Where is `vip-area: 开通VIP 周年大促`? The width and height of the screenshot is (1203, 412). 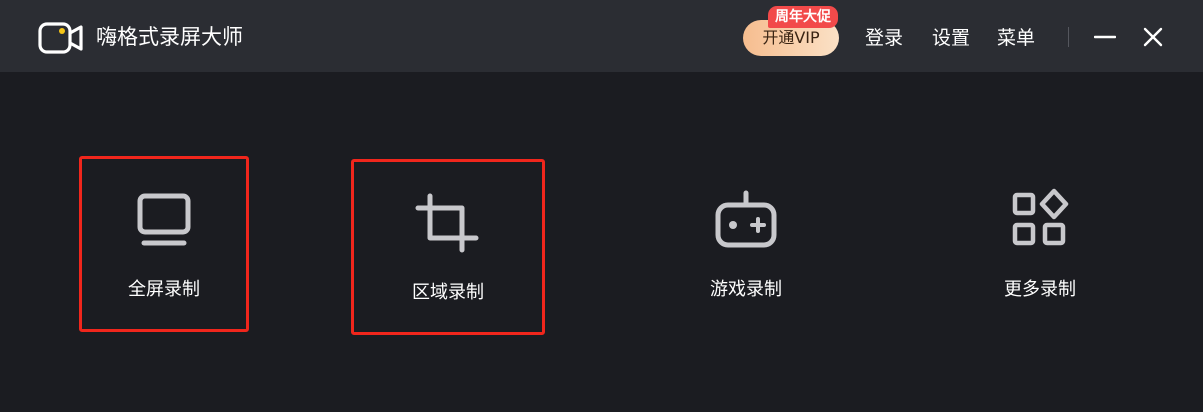
vip-area: 开通VIP 周年大促 is located at coordinates (791, 31).